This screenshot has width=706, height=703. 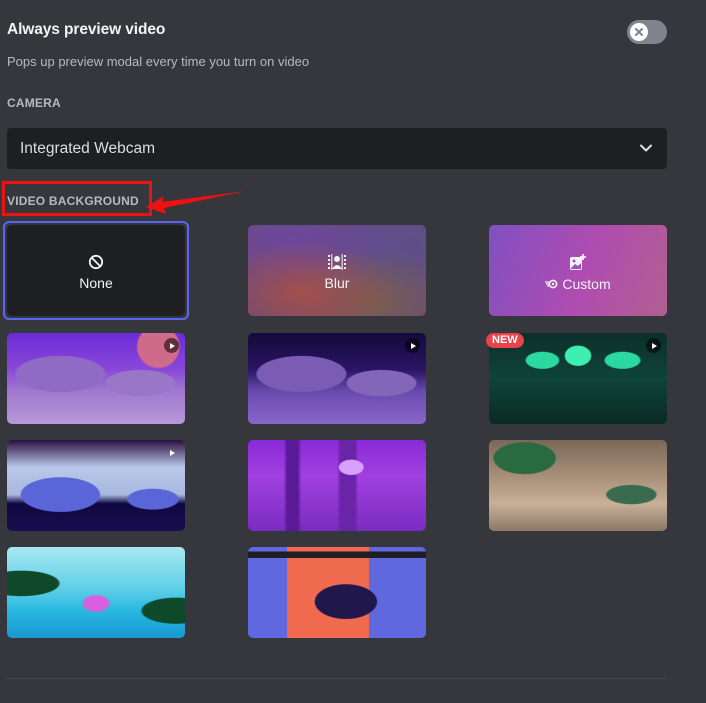 I want to click on chevron-down-icon, so click(x=646, y=148).